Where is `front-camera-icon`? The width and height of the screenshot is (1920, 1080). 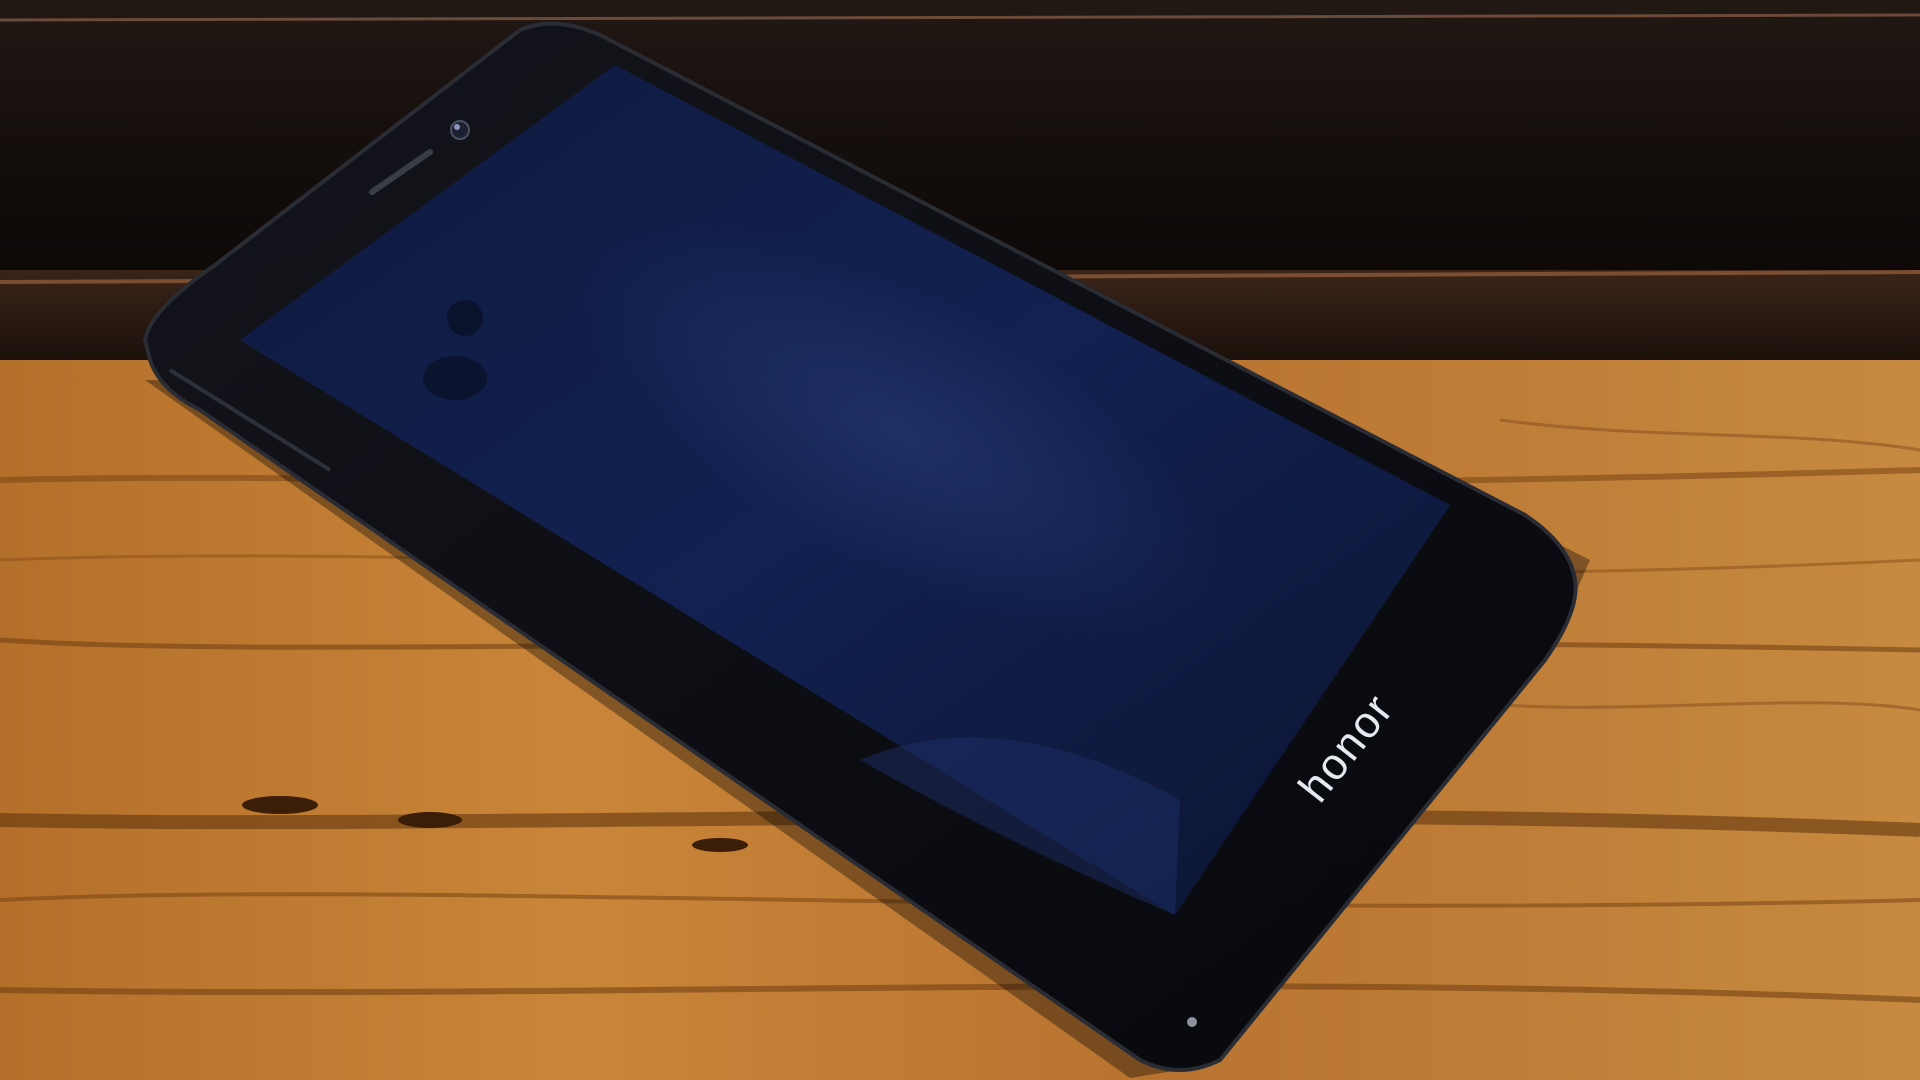
front-camera-icon is located at coordinates (460, 130).